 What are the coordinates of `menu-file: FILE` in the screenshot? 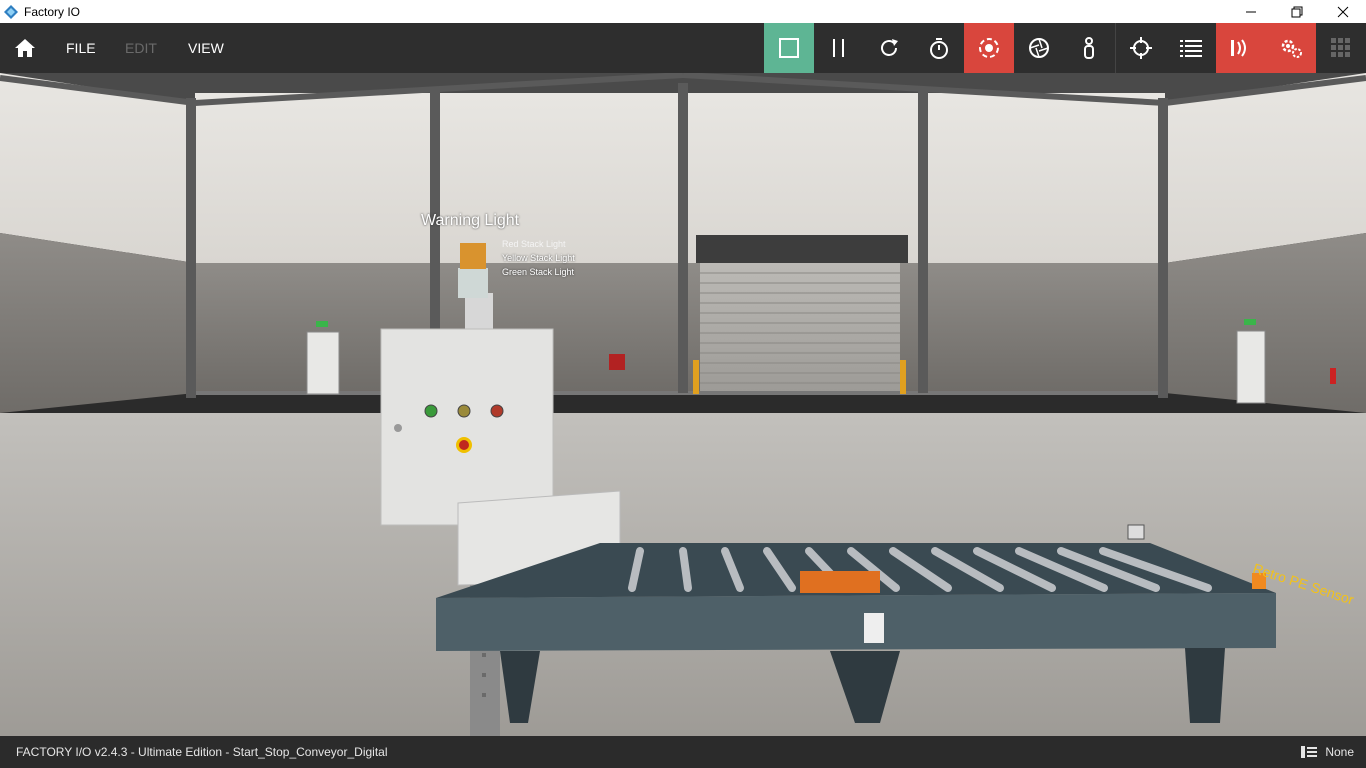 It's located at (81, 48).